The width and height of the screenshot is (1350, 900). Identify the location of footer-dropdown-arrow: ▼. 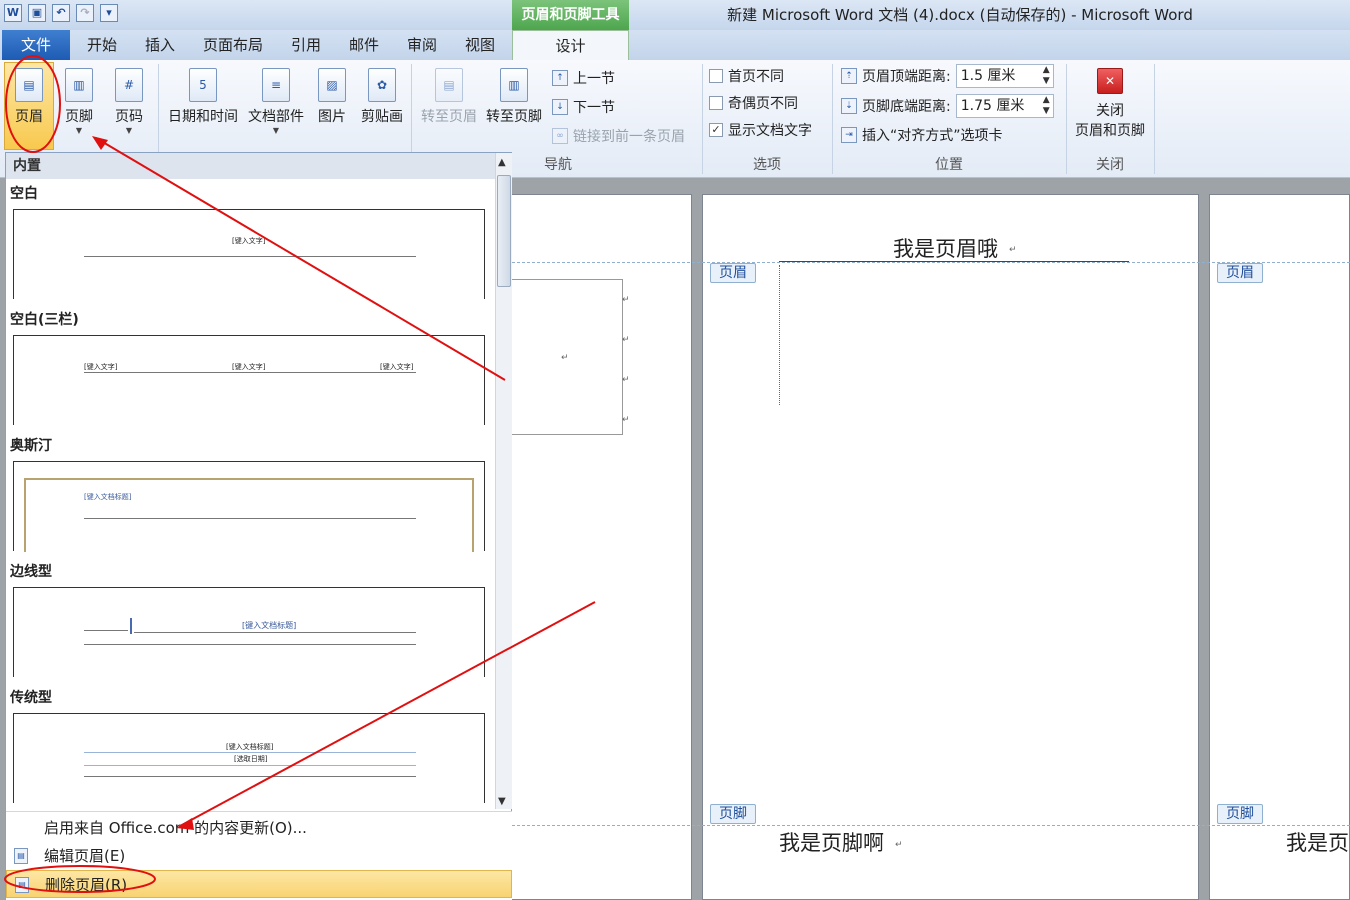
(79, 130).